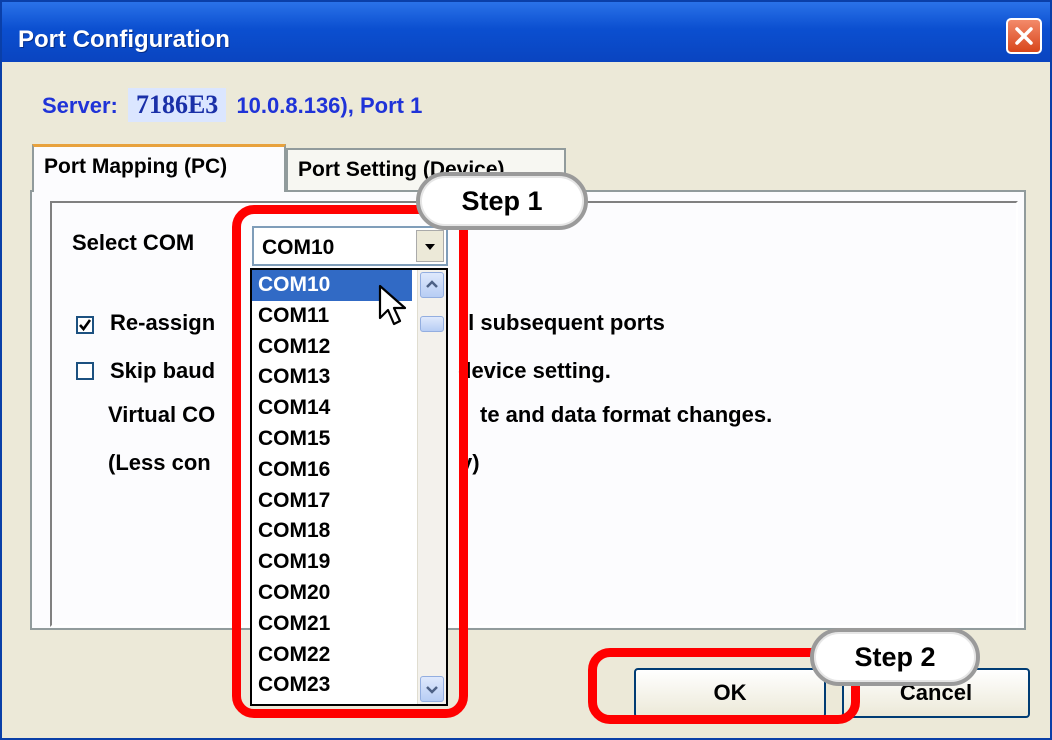  Describe the element at coordinates (177, 105) in the screenshot. I see `server-name: 7186E3` at that location.